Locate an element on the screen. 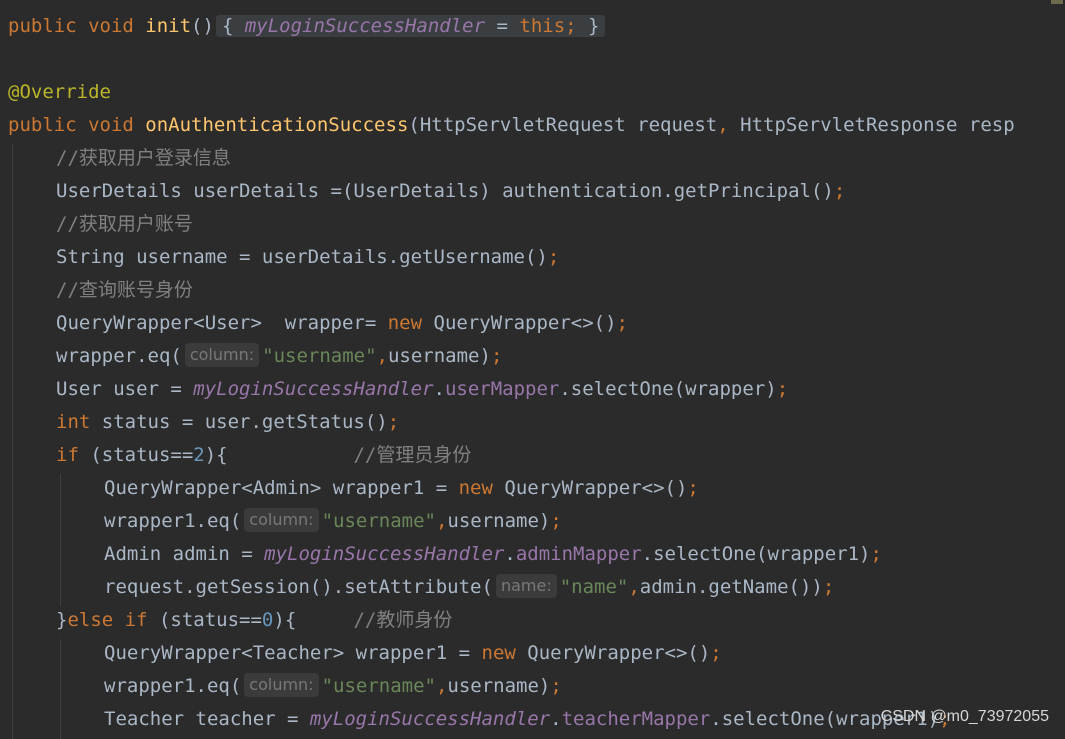 The width and height of the screenshot is (1065, 739). code-token: HttpServletResponse resp is located at coordinates (877, 125).